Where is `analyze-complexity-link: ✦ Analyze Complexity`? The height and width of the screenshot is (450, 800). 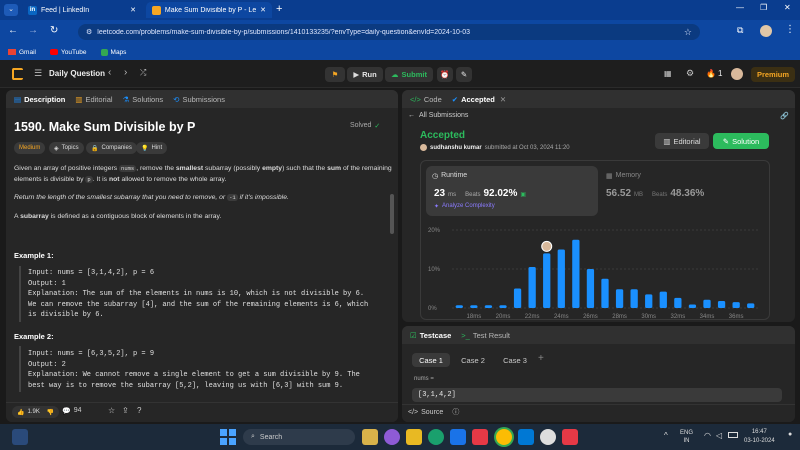
analyze-complexity-link: ✦ Analyze Complexity is located at coordinates (464, 206).